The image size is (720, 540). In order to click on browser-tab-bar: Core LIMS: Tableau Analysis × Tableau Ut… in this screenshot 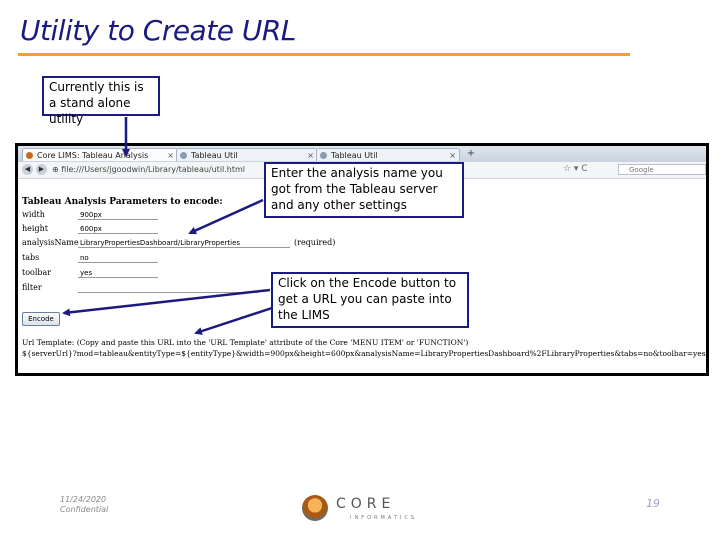, I will do `click(362, 154)`.